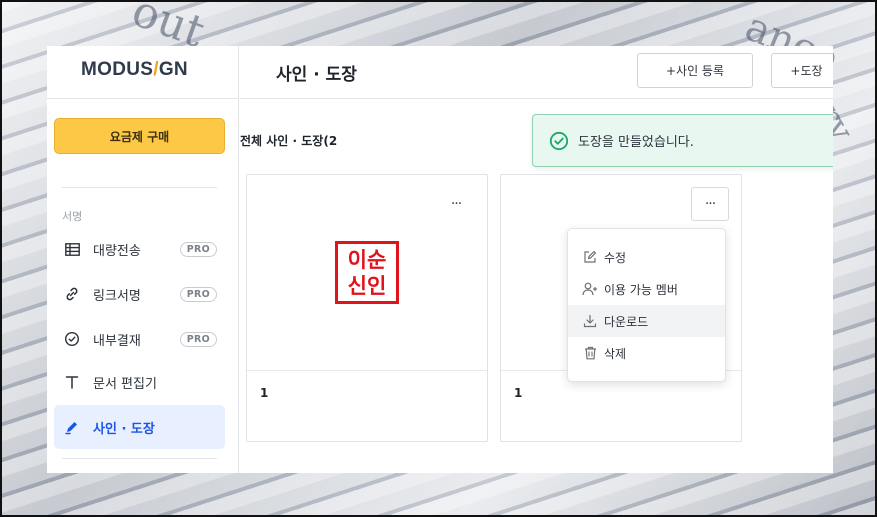  Describe the element at coordinates (72, 382) in the screenshot. I see `text-icon` at that location.